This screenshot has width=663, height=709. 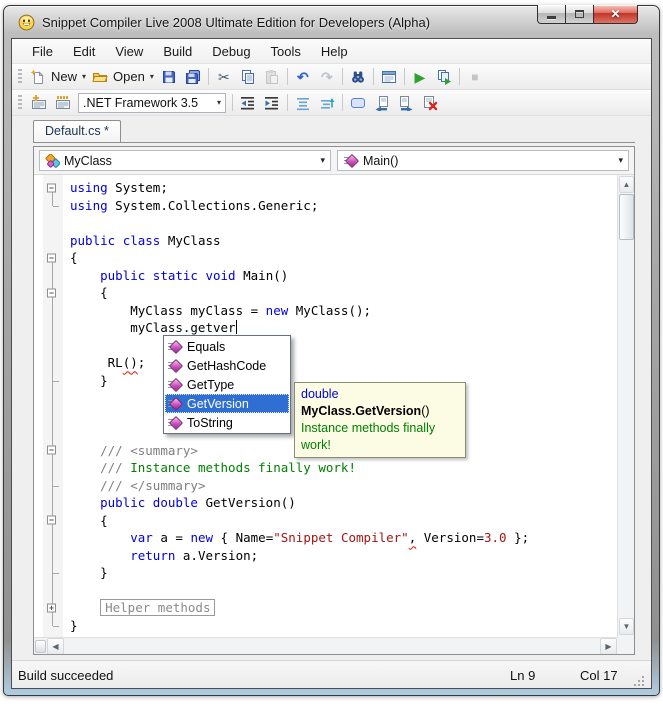 I want to click on format-selection-button, so click(x=303, y=103).